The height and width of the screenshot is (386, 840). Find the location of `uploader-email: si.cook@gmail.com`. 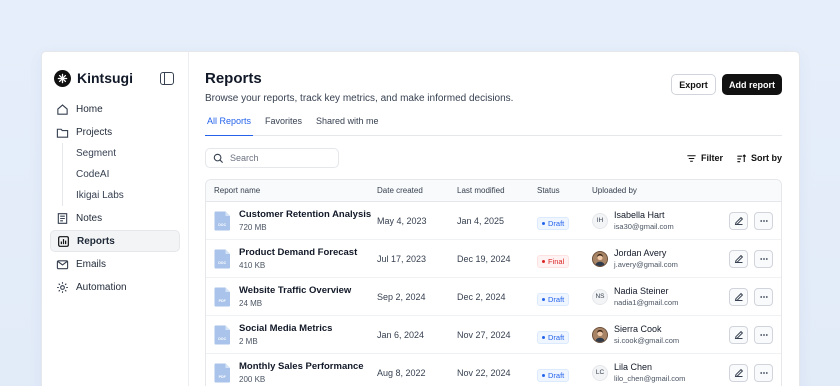

uploader-email: si.cook@gmail.com is located at coordinates (647, 340).